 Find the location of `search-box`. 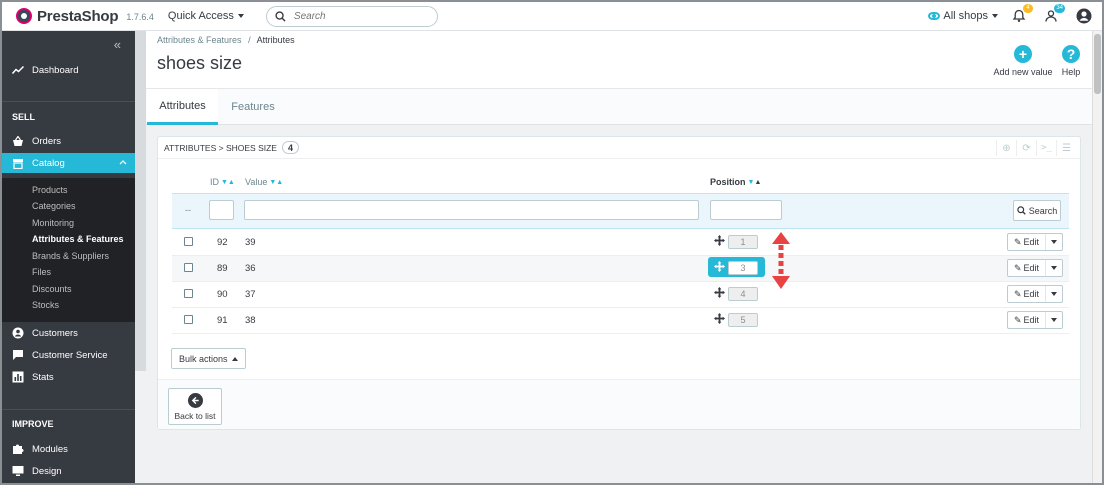

search-box is located at coordinates (351, 16).